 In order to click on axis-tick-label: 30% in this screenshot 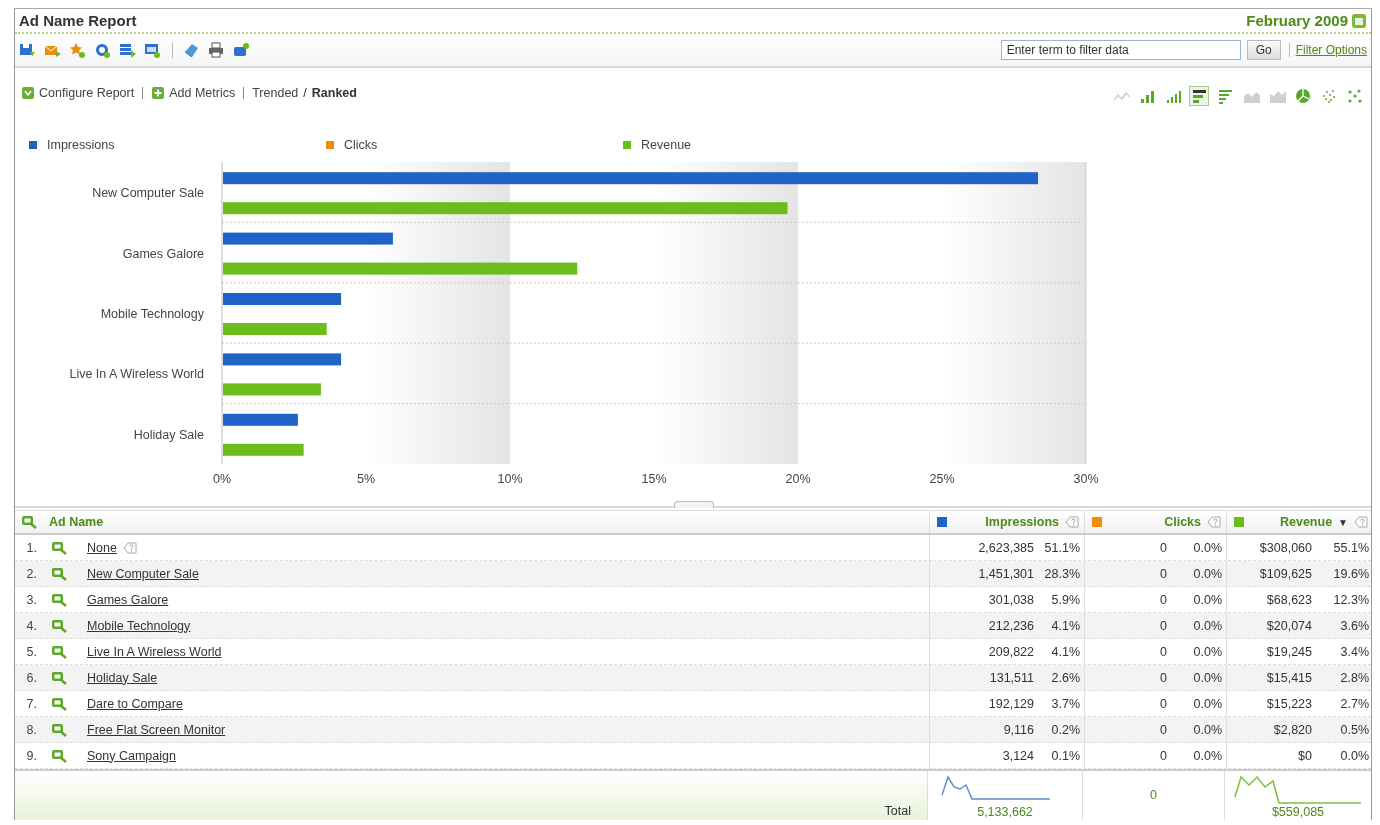, I will do `click(1086, 479)`.